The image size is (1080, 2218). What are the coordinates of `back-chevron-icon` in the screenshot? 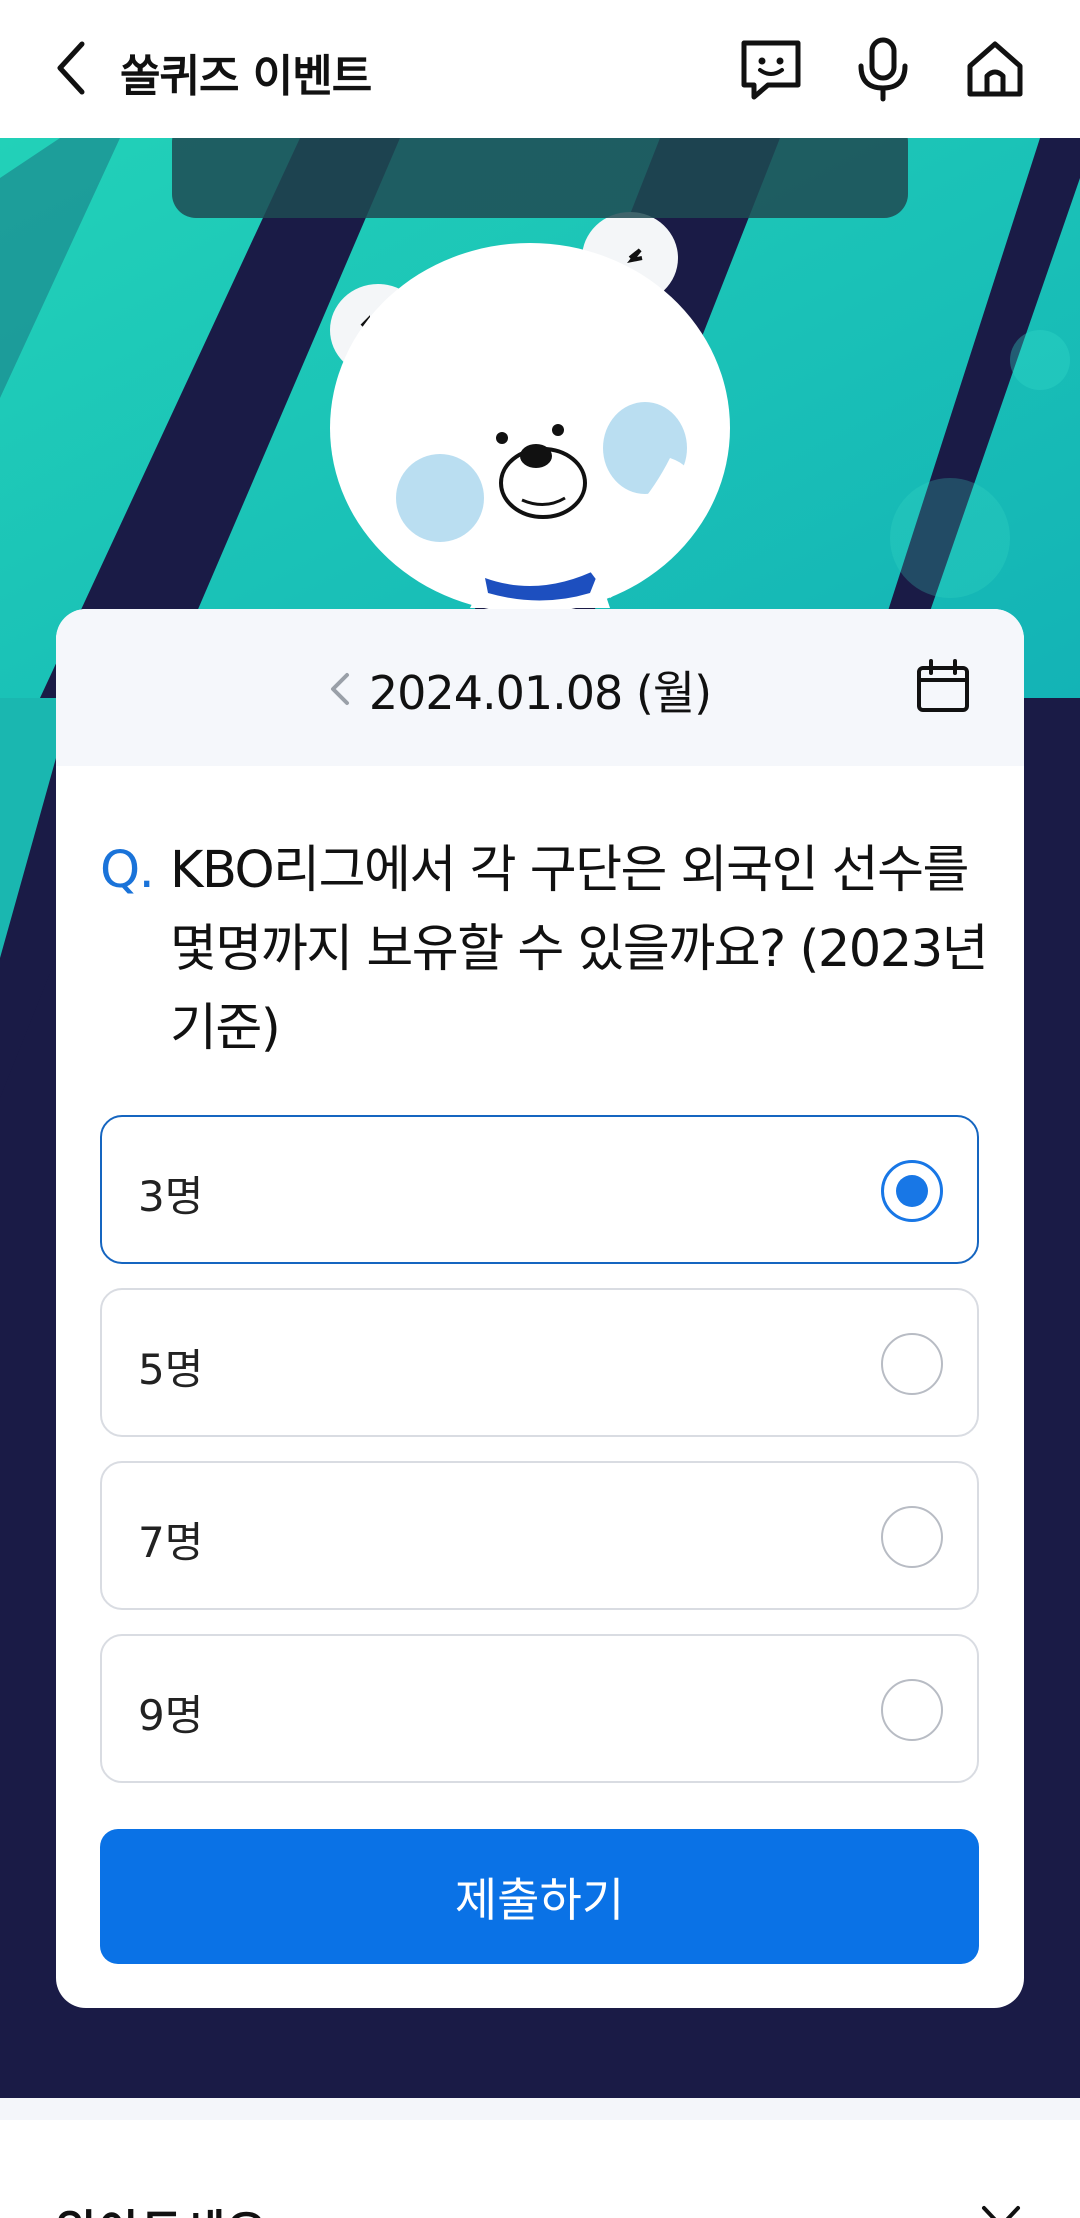 It's located at (71, 68).